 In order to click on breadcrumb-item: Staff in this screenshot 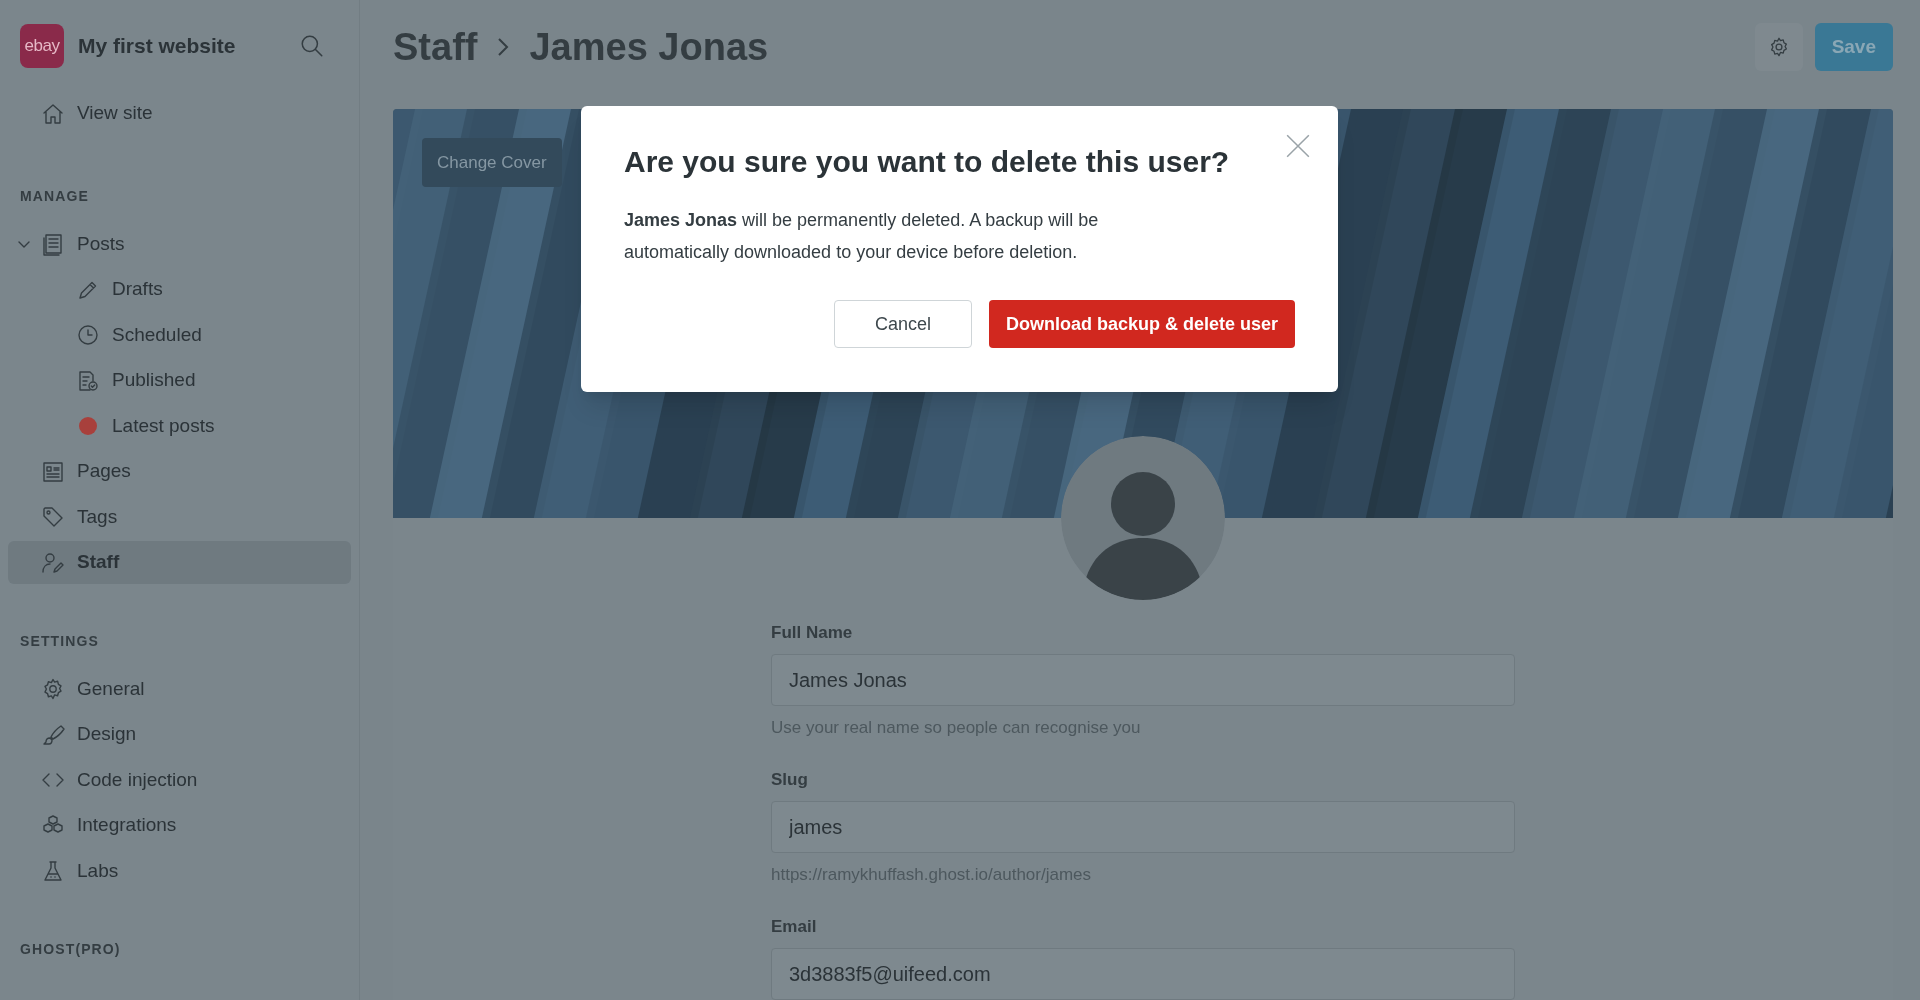, I will do `click(435, 47)`.